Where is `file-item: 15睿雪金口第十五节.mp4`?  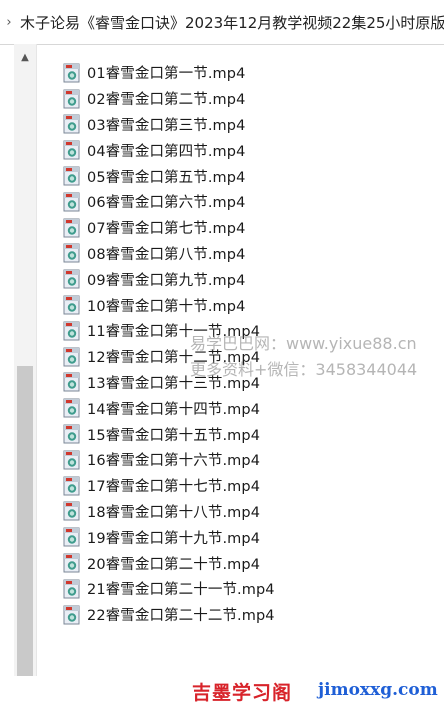 file-item: 15睿雪金口第十五节.mp4 is located at coordinates (253, 434).